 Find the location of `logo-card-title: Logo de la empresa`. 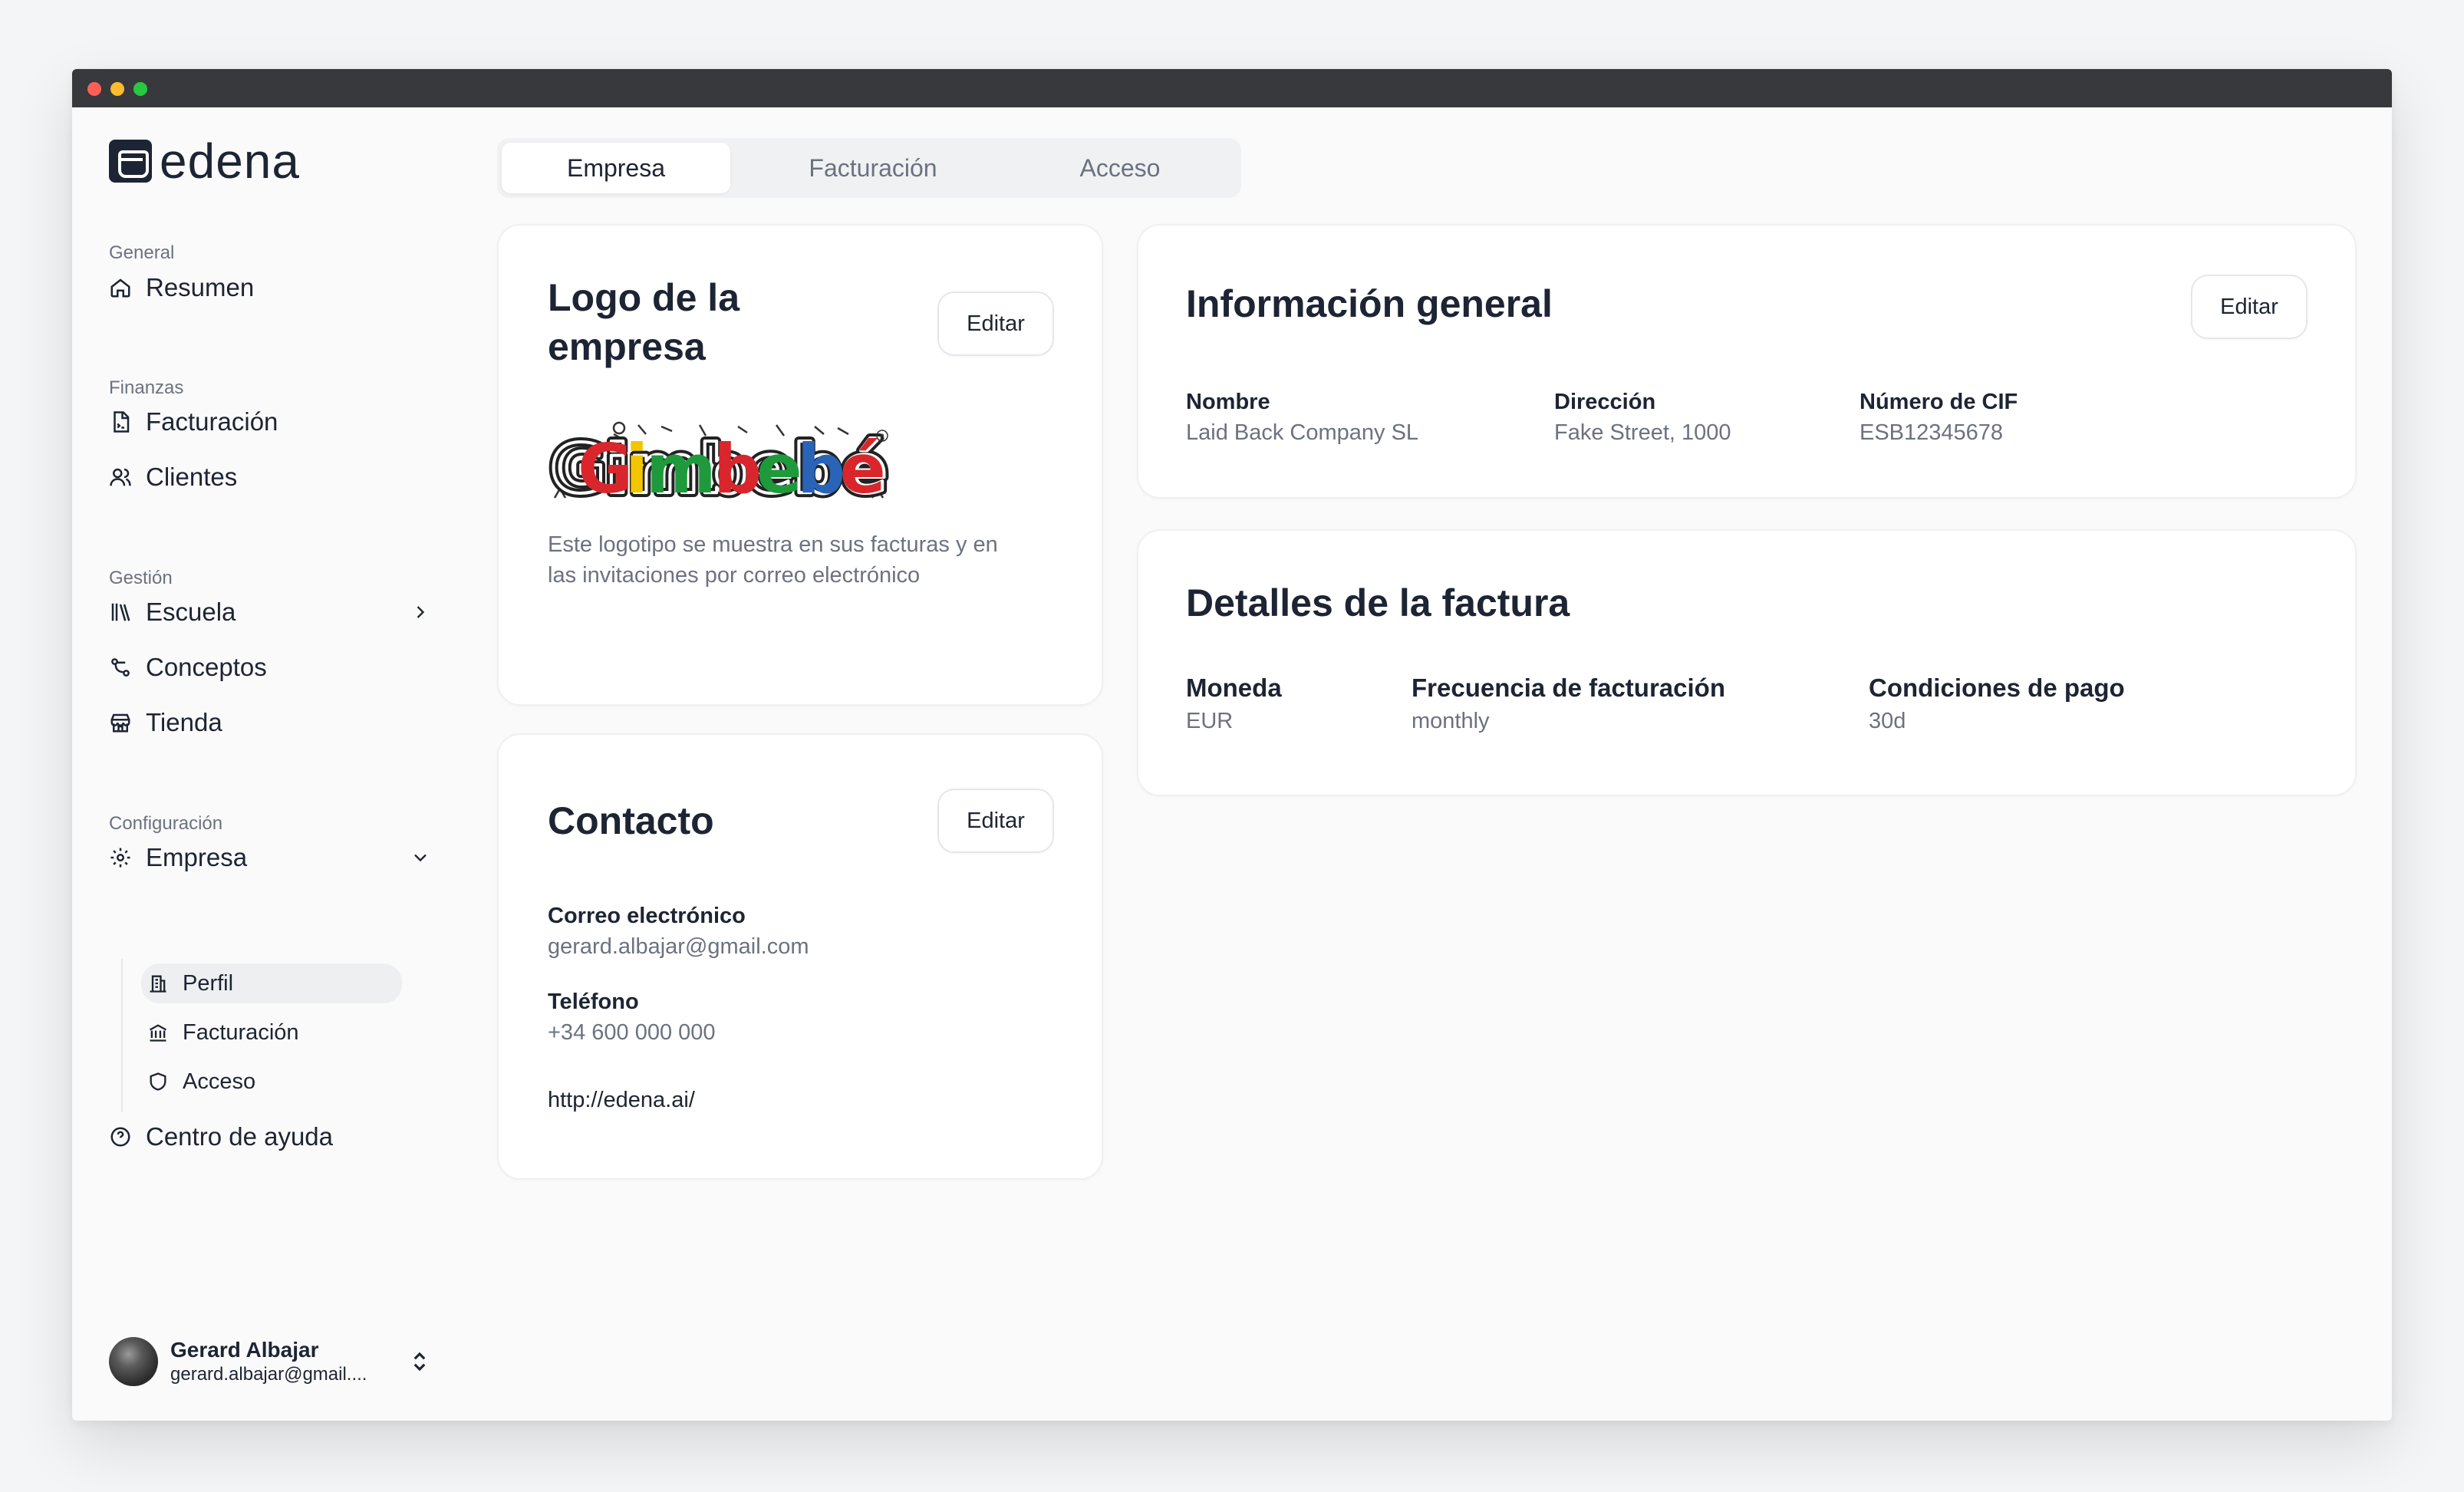

logo-card-title: Logo de la empresa is located at coordinates (644, 322).